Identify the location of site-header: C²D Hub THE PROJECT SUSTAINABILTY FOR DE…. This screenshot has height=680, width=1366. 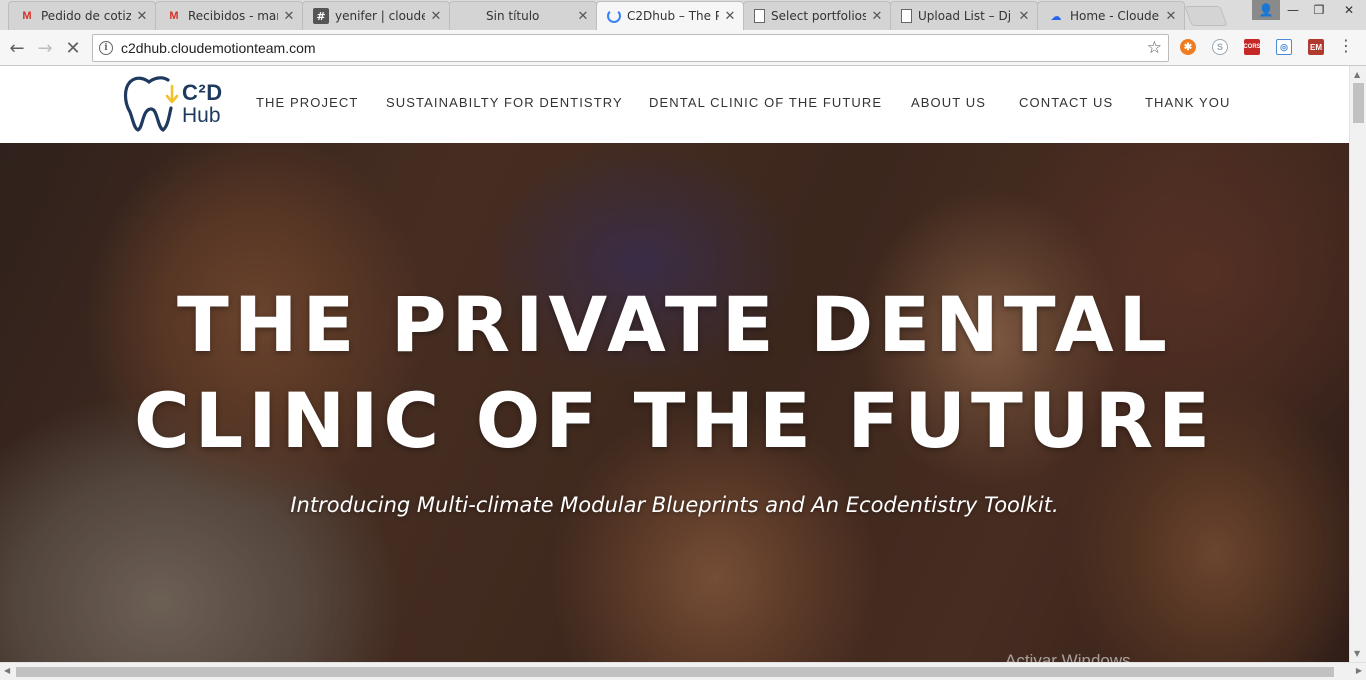
(674, 104).